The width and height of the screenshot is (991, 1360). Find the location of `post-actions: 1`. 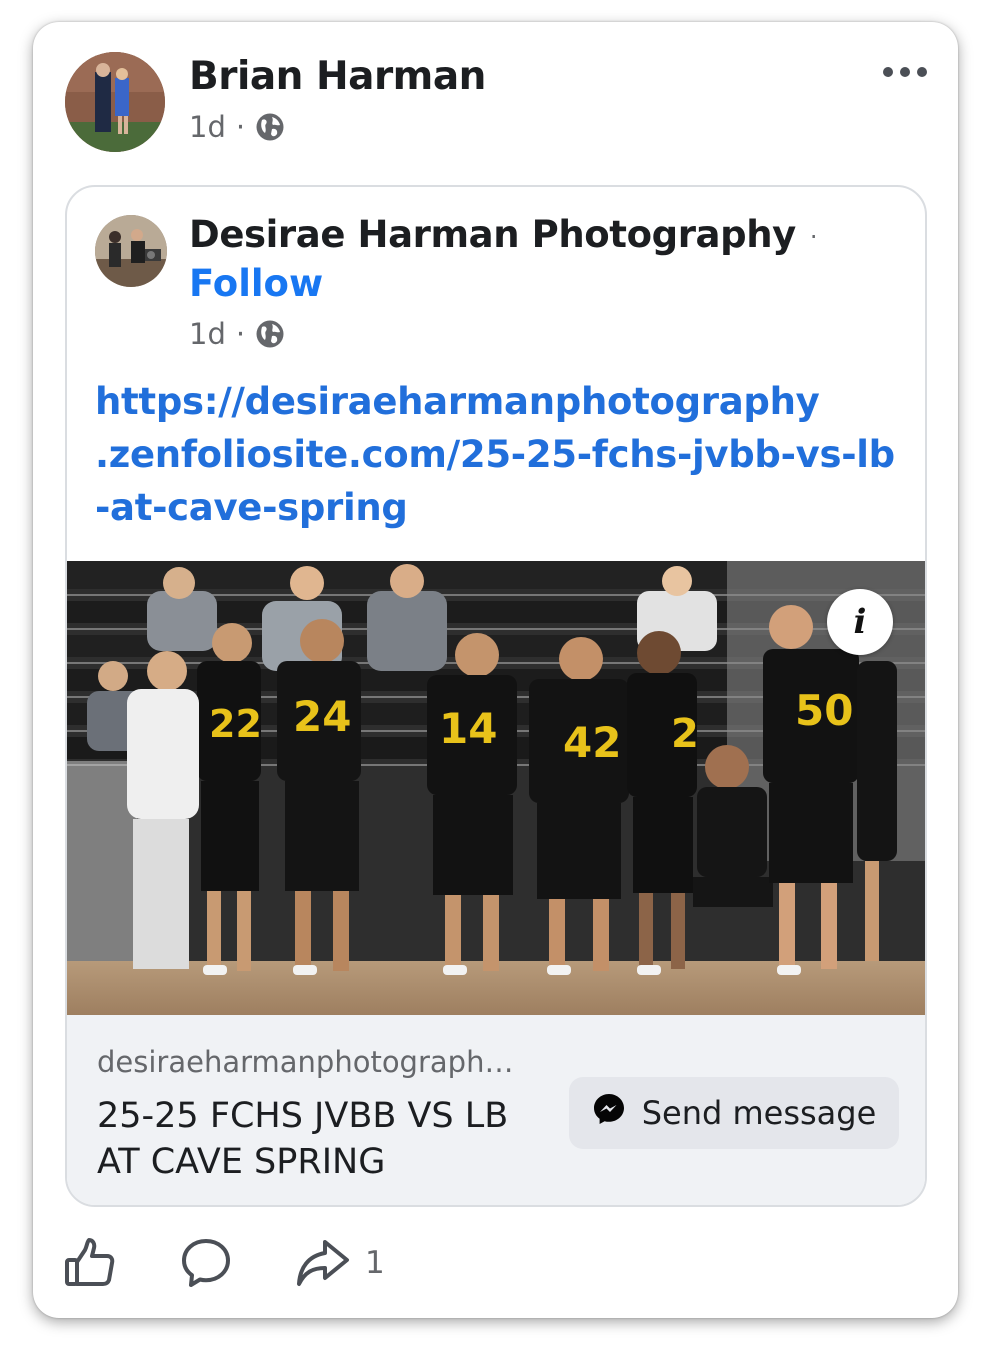

post-actions: 1 is located at coordinates (224, 1263).